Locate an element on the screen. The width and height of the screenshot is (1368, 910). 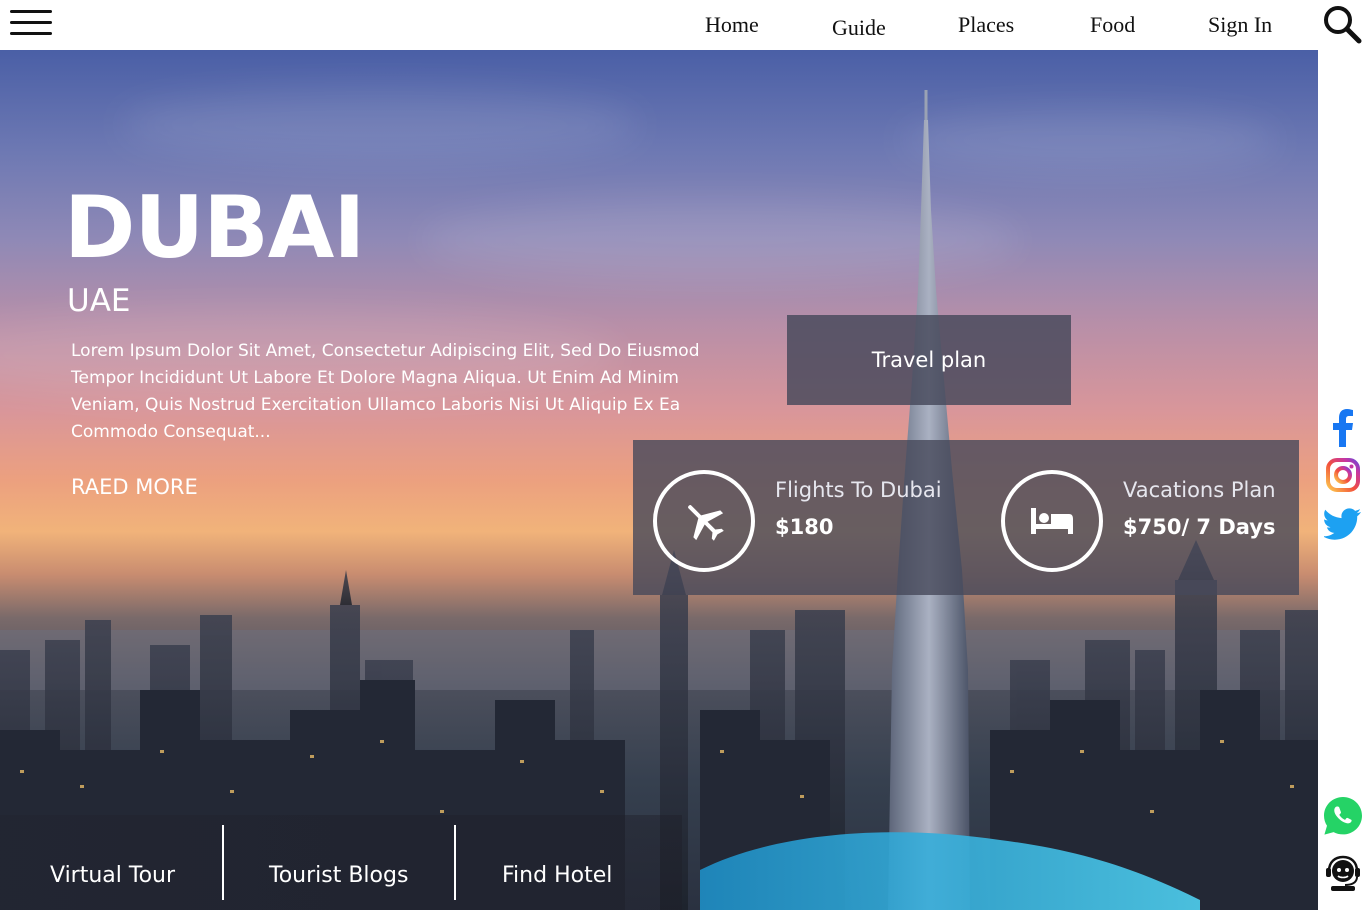
bed-icon is located at coordinates (1052, 521).